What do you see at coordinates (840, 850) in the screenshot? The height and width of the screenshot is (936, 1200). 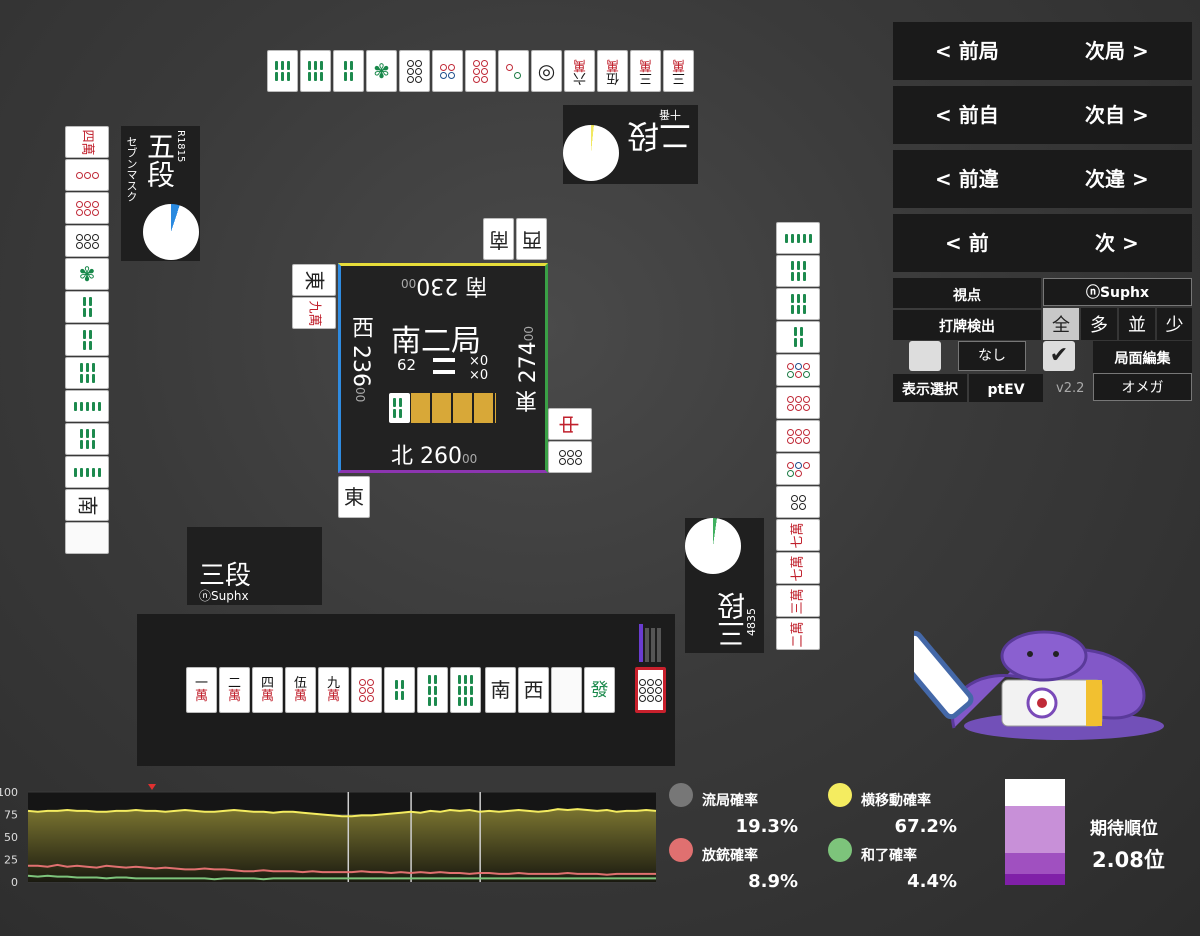 I see `hora-dot` at bounding box center [840, 850].